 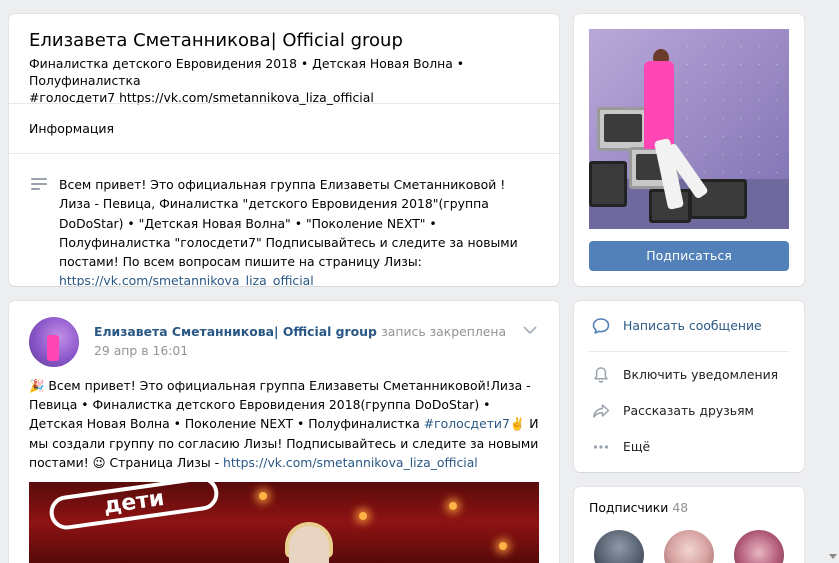 What do you see at coordinates (141, 350) in the screenshot?
I see `post-date: 29 апр в 16:01` at bounding box center [141, 350].